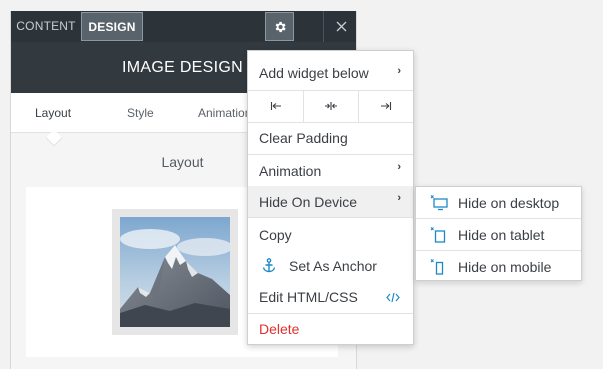 The height and width of the screenshot is (369, 603). I want to click on menu-item-add-widget: Add widget below ›, so click(330, 76).